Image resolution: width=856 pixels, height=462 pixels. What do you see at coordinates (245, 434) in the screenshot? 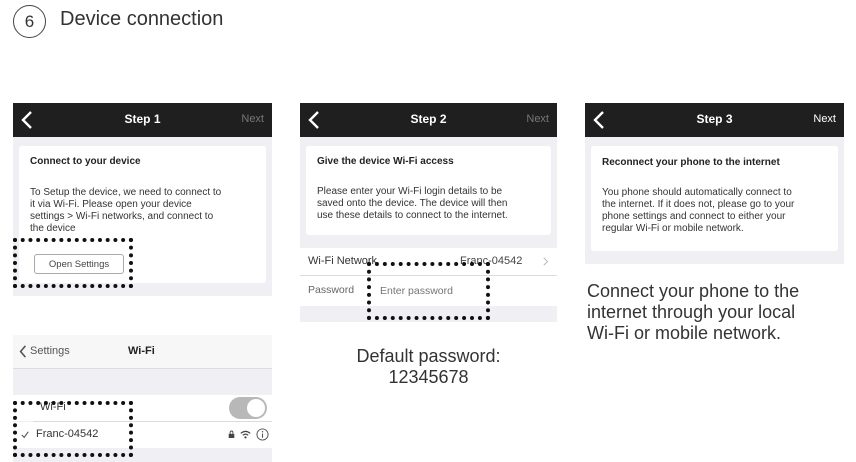
I see `wifi-signal-icon` at bounding box center [245, 434].